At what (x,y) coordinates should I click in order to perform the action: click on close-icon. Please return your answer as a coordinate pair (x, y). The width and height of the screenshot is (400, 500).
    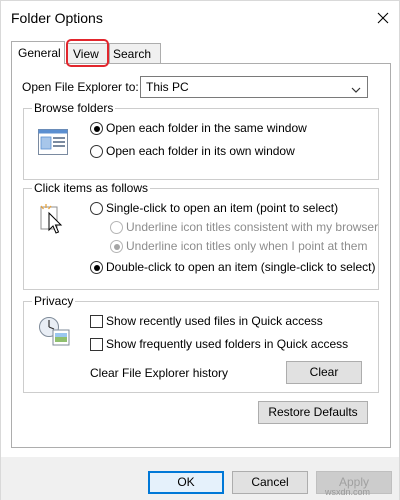
    Looking at the image, I should click on (383, 18).